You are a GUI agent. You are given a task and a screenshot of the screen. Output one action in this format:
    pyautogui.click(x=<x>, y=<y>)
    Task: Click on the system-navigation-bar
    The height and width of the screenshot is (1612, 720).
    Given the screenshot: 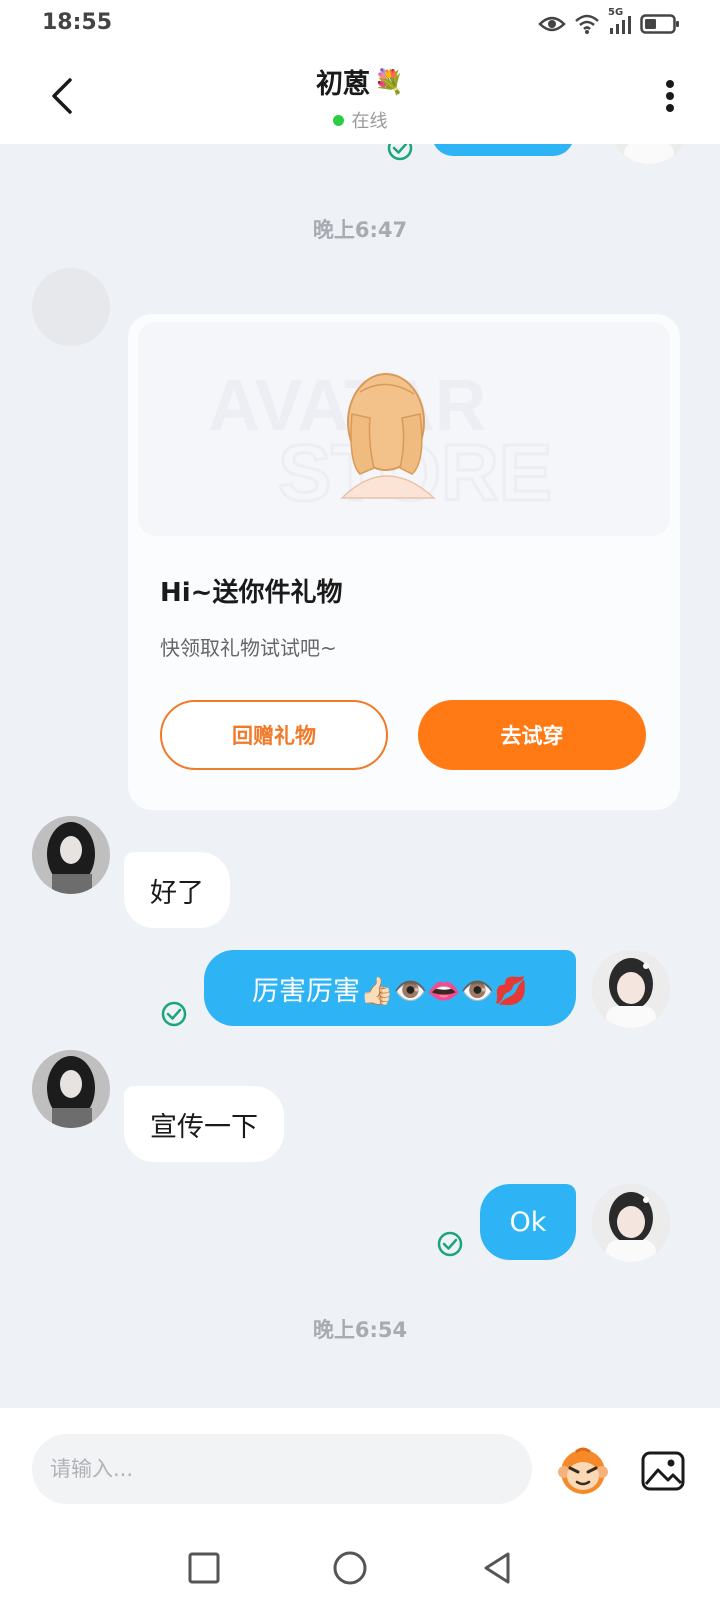 What is the action you would take?
    pyautogui.click(x=360, y=1566)
    